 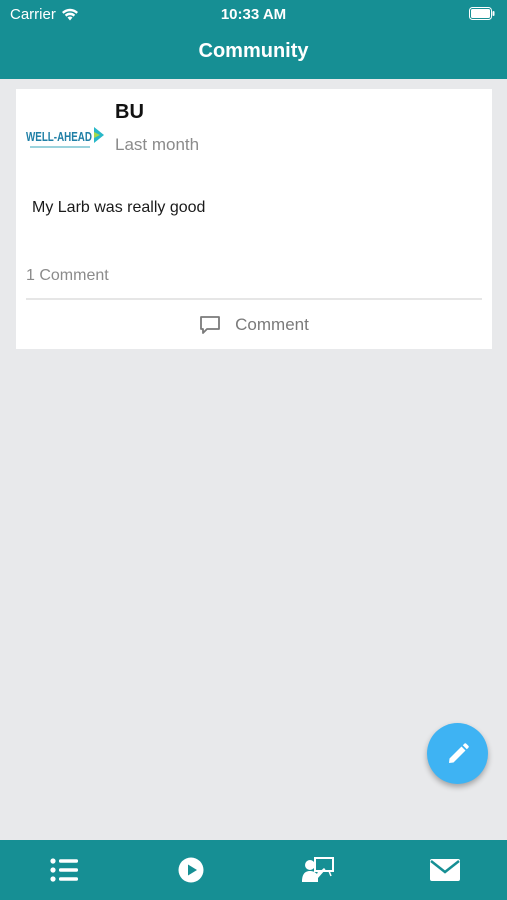 I want to click on new-post-button, so click(x=457, y=753).